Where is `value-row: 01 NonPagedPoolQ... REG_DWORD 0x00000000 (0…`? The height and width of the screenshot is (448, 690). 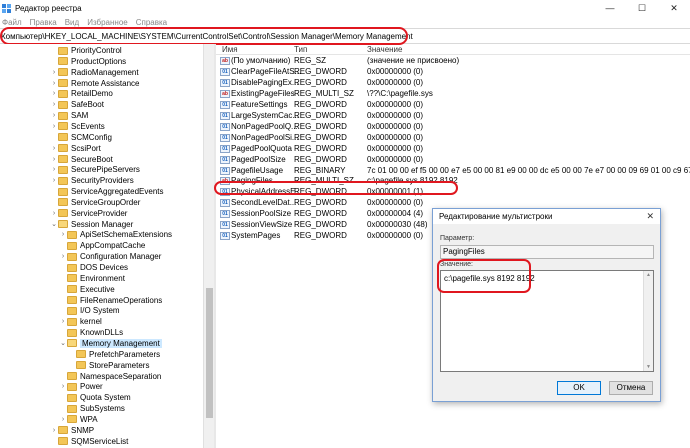
value-row: 01 NonPagedPoolQ... REG_DWORD 0x00000000 (0… is located at coordinates (453, 127).